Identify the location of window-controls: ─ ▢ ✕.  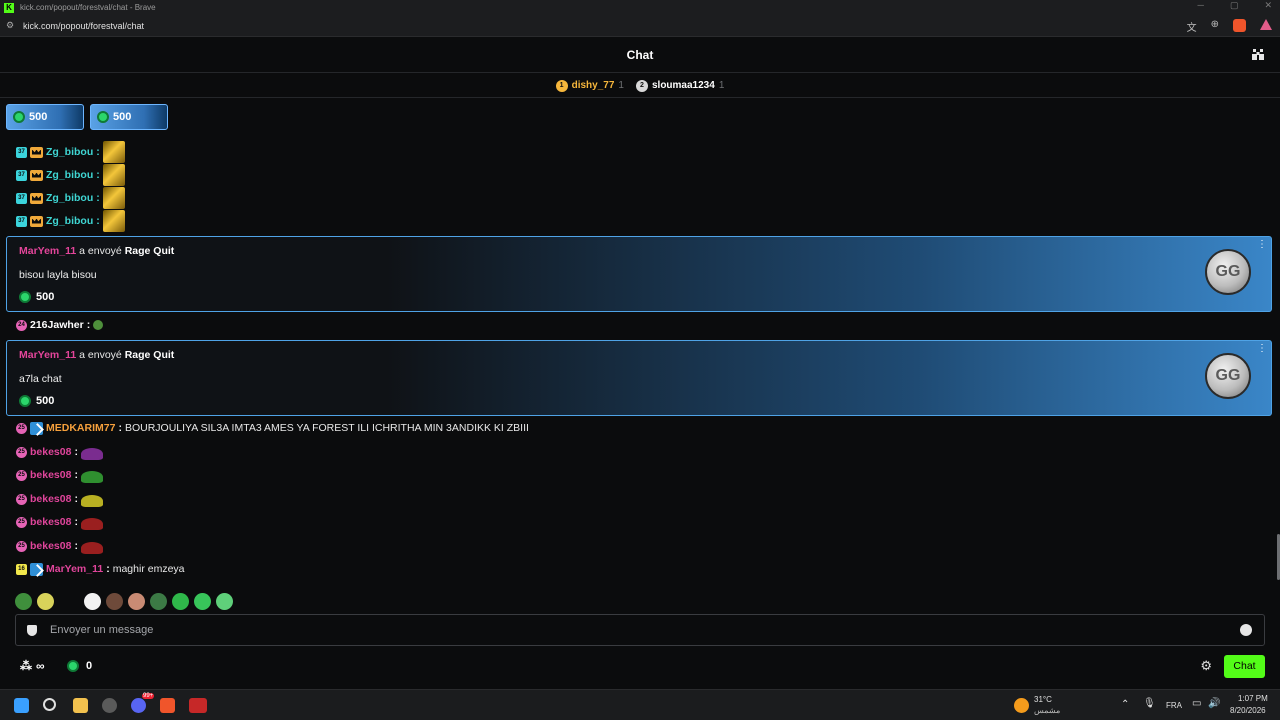
(1235, 5).